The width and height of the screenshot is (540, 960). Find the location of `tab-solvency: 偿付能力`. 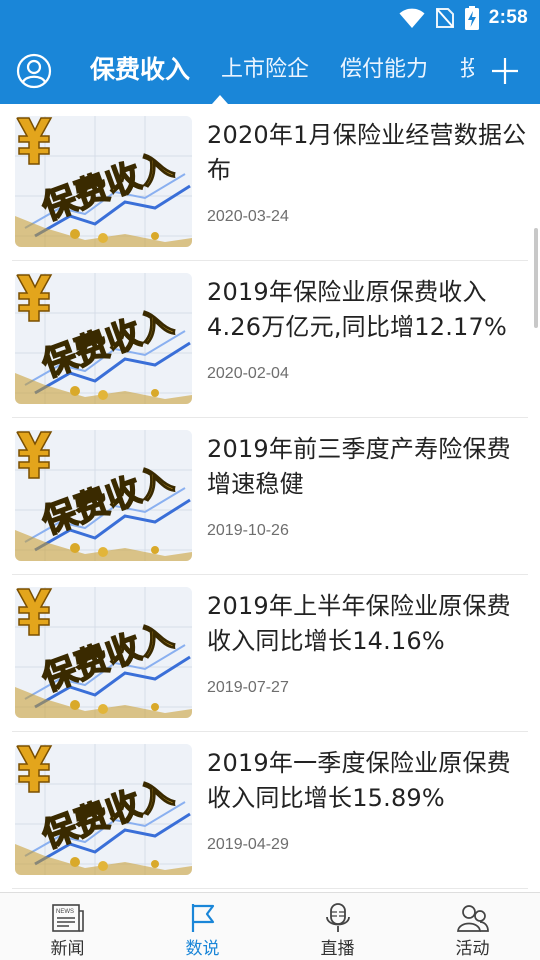

tab-solvency: 偿付能力 is located at coordinates (384, 70).